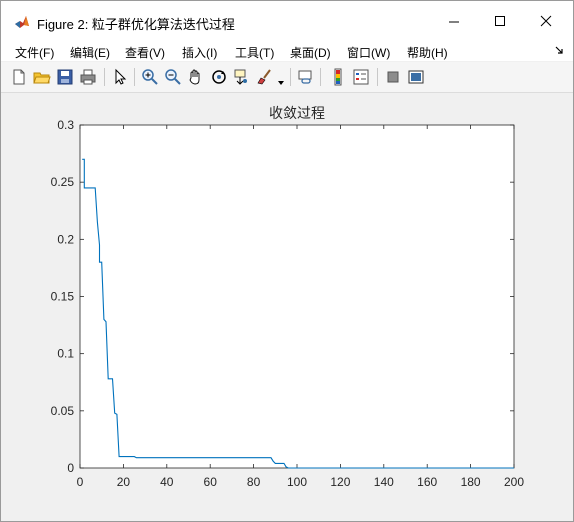  Describe the element at coordinates (63, 297) in the screenshot. I see `y-tick-label: 0.15` at that location.